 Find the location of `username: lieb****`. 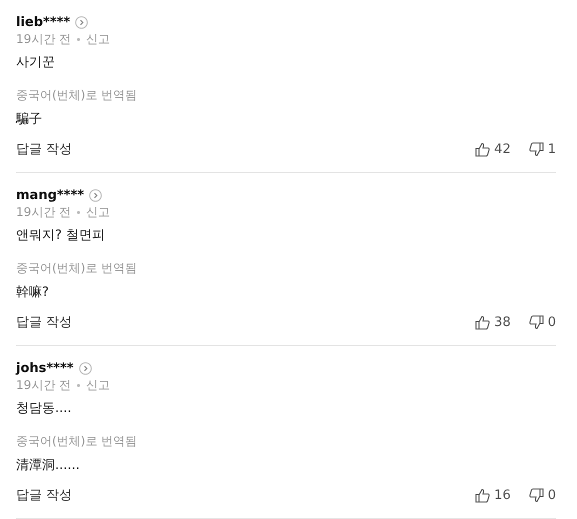

username: lieb**** is located at coordinates (43, 22).